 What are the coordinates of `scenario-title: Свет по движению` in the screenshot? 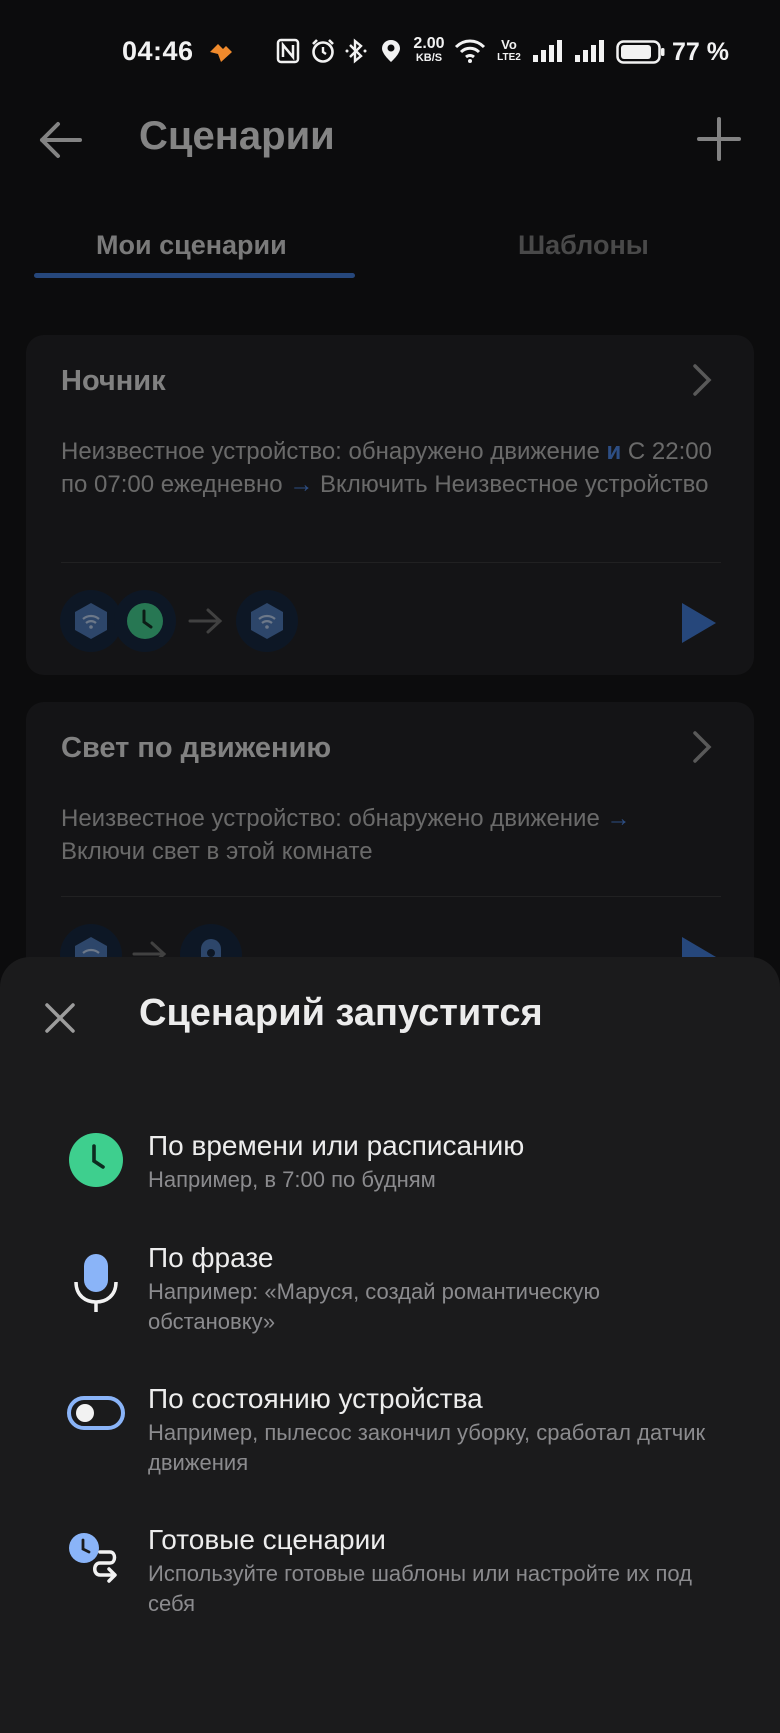 It's located at (196, 748).